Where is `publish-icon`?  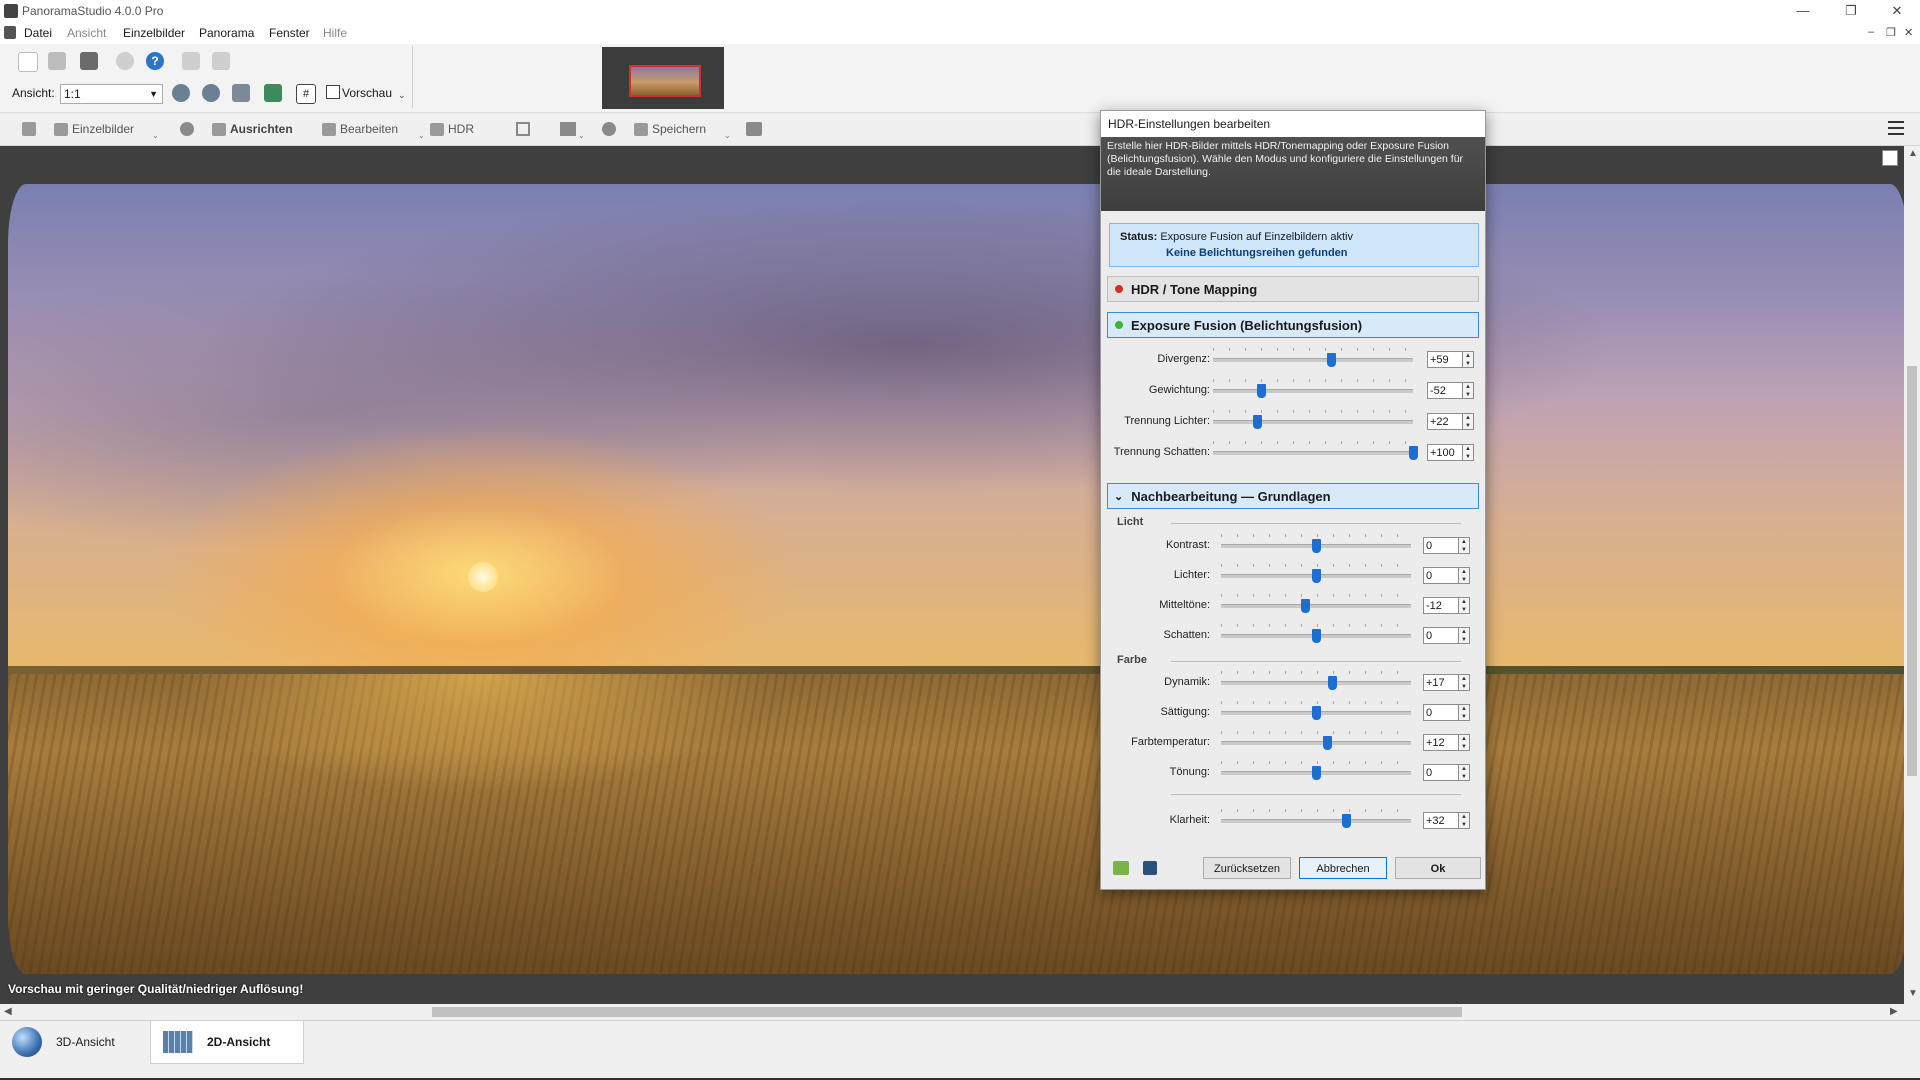
publish-icon is located at coordinates (609, 129).